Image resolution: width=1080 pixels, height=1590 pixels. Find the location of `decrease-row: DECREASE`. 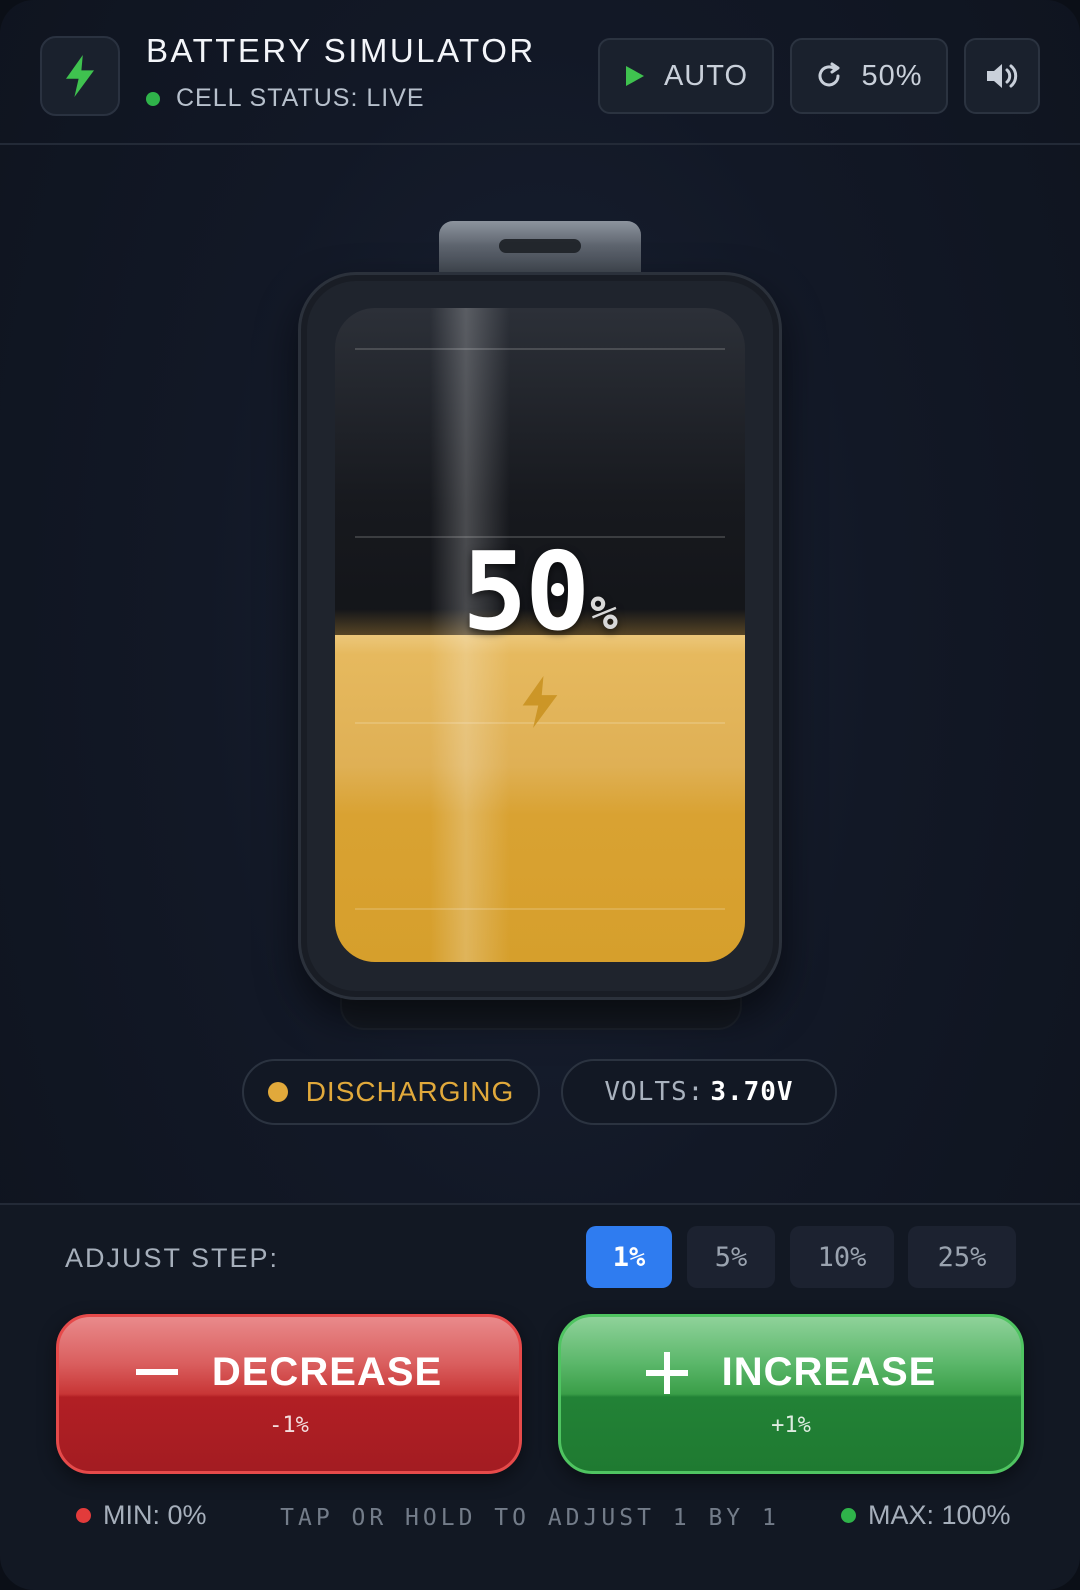

decrease-row: DECREASE is located at coordinates (289, 1372).